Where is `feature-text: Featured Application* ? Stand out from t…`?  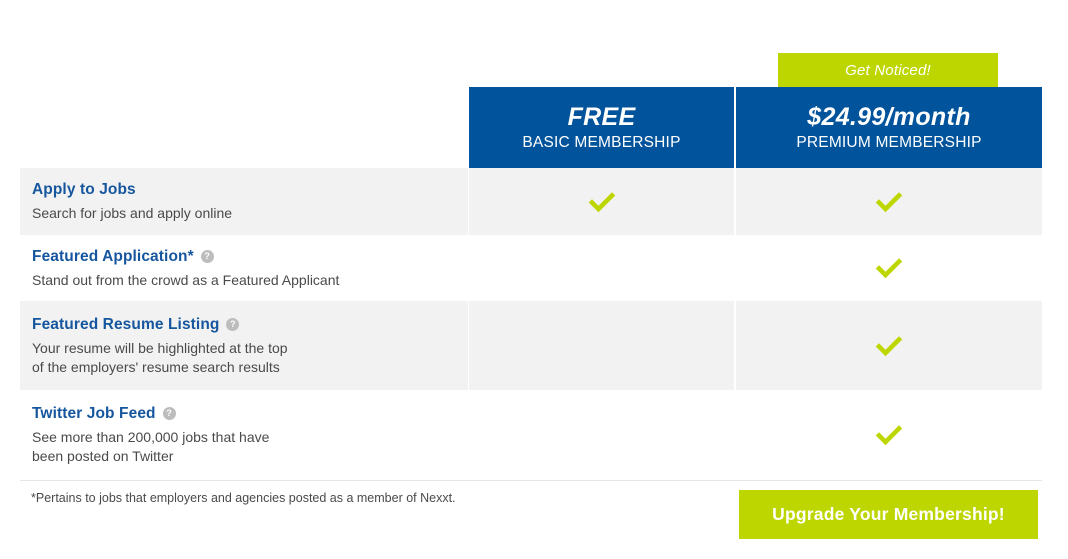 feature-text: Featured Application* ? Stand out from t… is located at coordinates (242, 268).